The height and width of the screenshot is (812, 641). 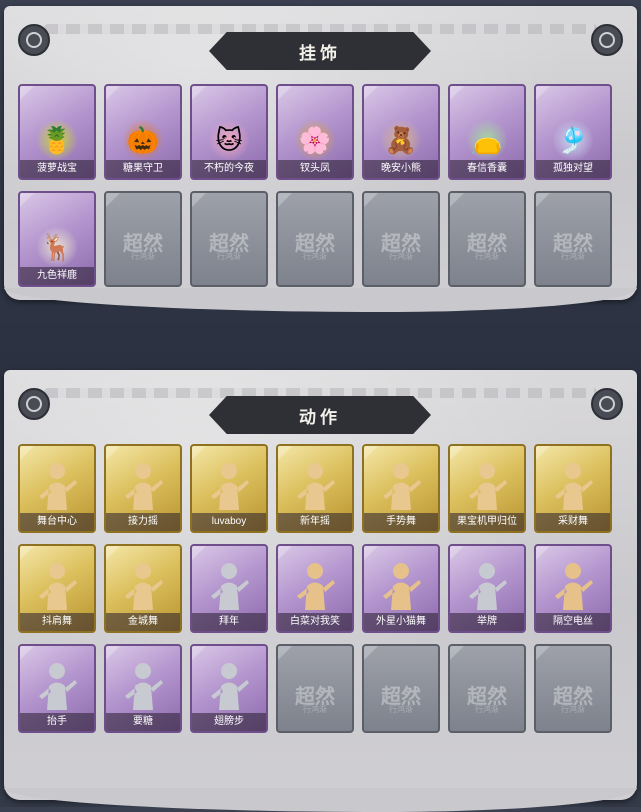 I want to click on pendant-label: 晚安小熊, so click(x=401, y=169).